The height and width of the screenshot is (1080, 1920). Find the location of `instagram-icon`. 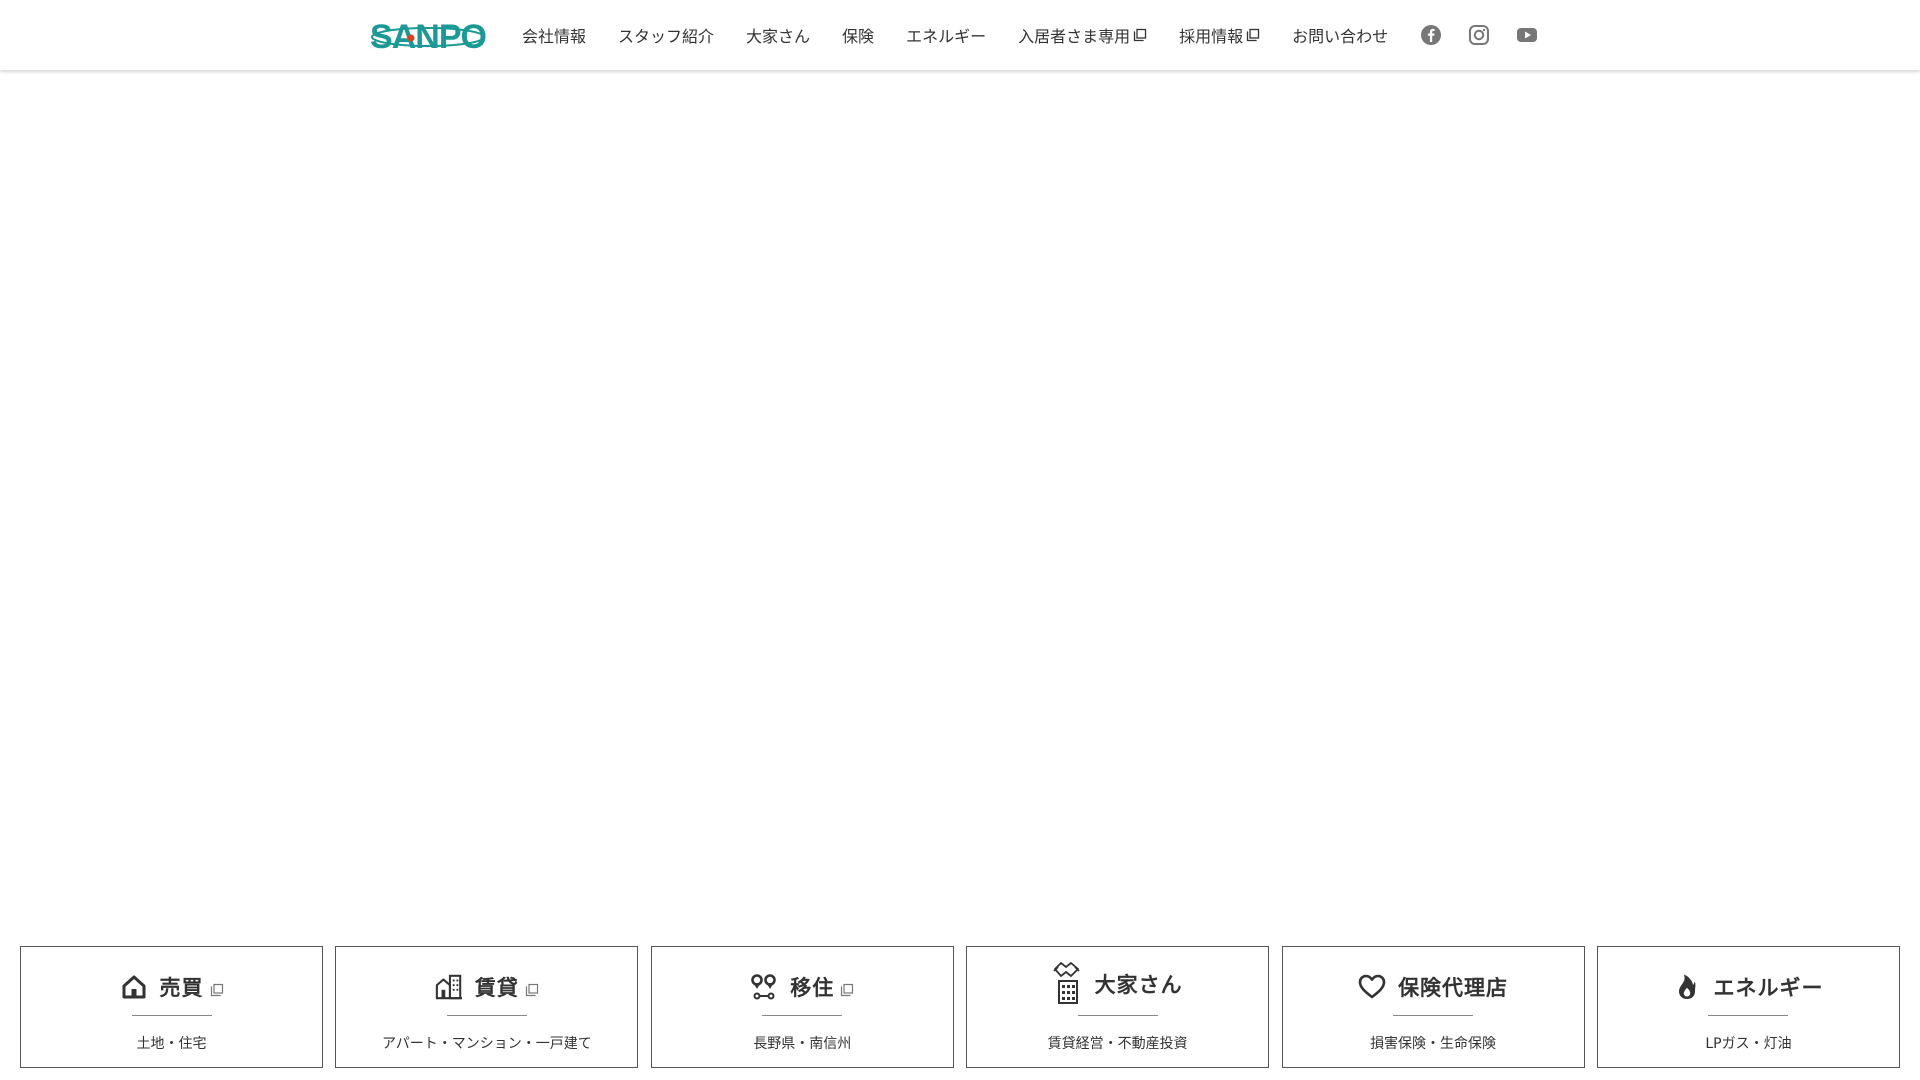

instagram-icon is located at coordinates (1479, 35).